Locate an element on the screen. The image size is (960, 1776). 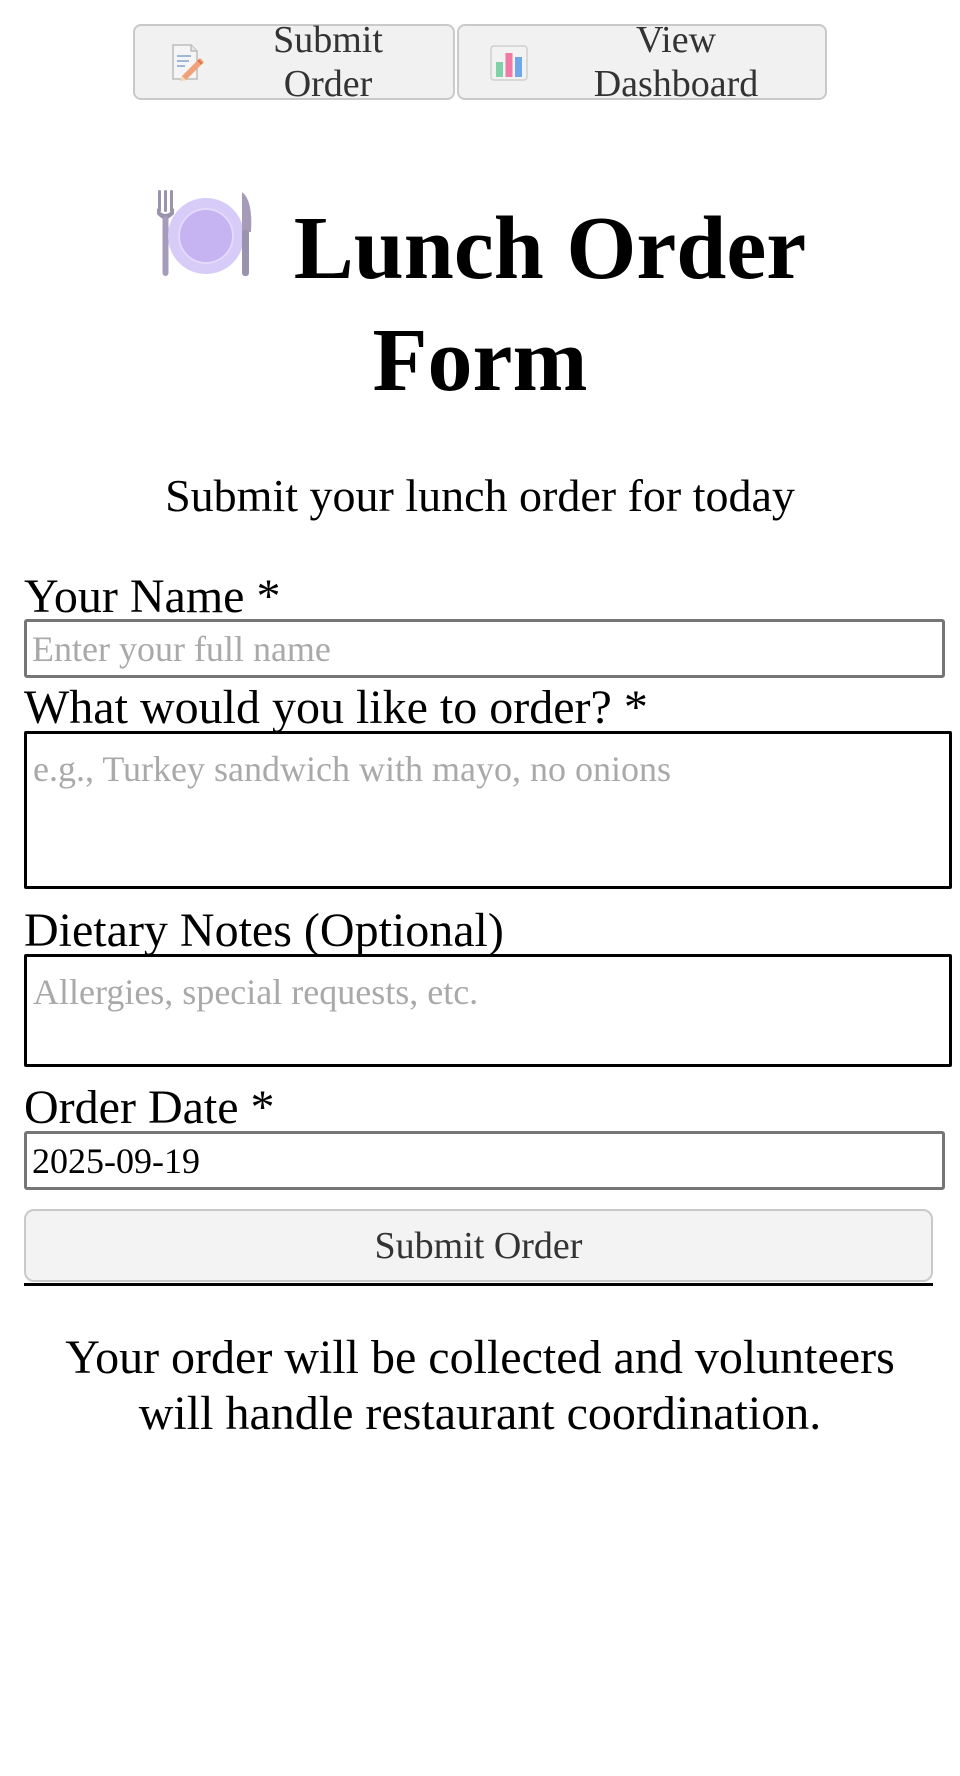
order-date-input is located at coordinates (484, 1160).